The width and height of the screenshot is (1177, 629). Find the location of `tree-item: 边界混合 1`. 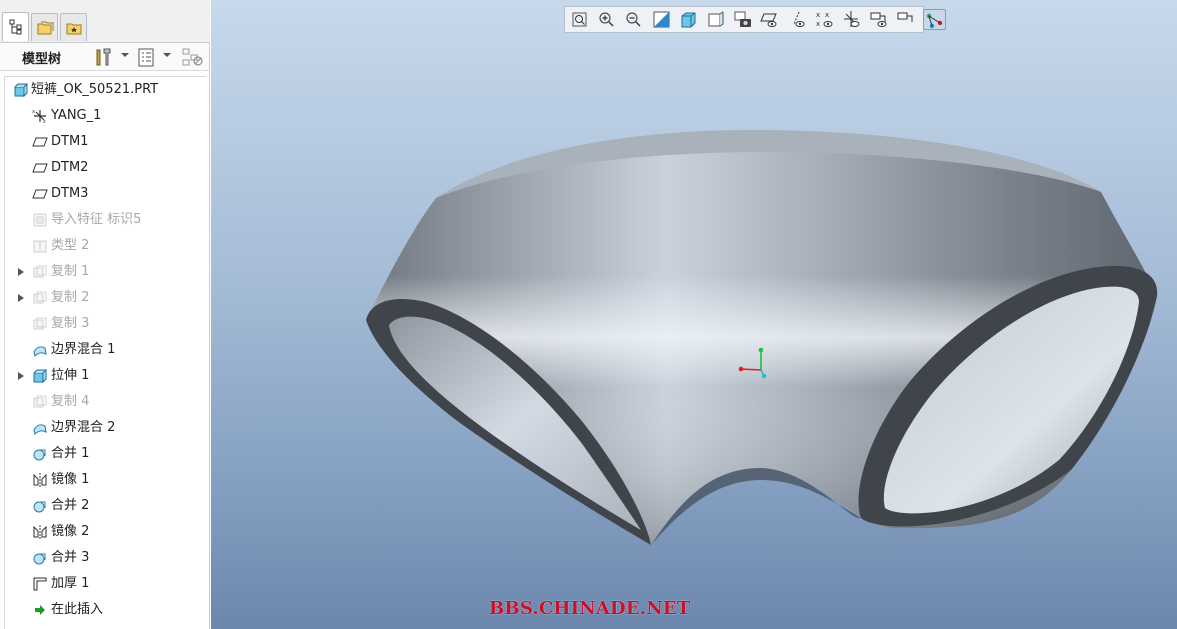

tree-item: 边界混合 1 is located at coordinates (105, 350).